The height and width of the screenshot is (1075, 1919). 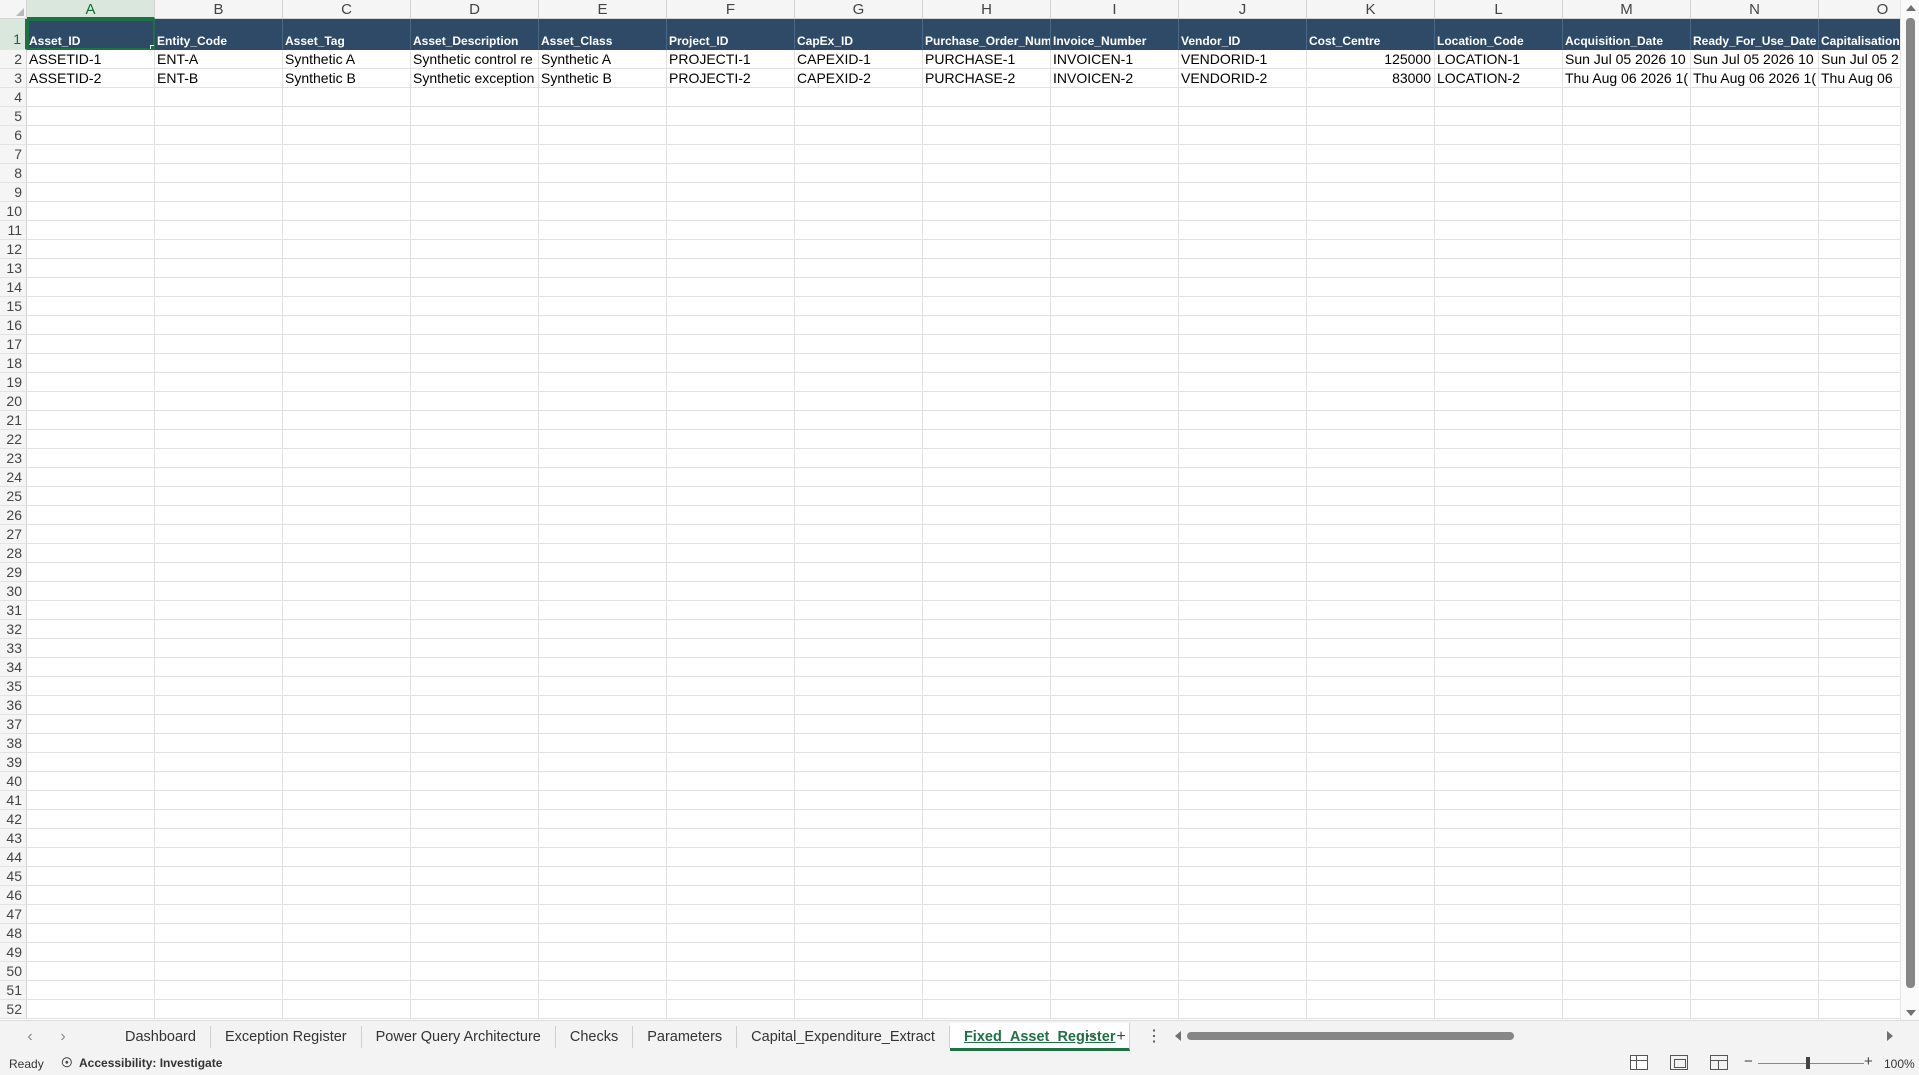 I want to click on row-header: 35, so click(x=13, y=686).